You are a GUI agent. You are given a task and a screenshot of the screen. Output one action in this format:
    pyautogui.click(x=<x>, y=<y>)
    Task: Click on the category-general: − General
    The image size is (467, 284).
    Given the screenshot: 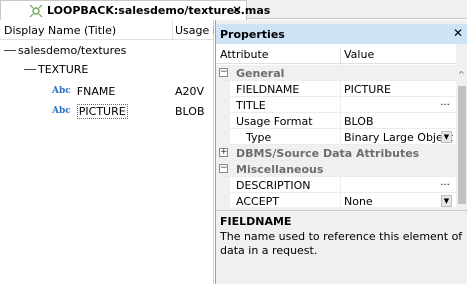 What is the action you would take?
    pyautogui.click(x=336, y=73)
    